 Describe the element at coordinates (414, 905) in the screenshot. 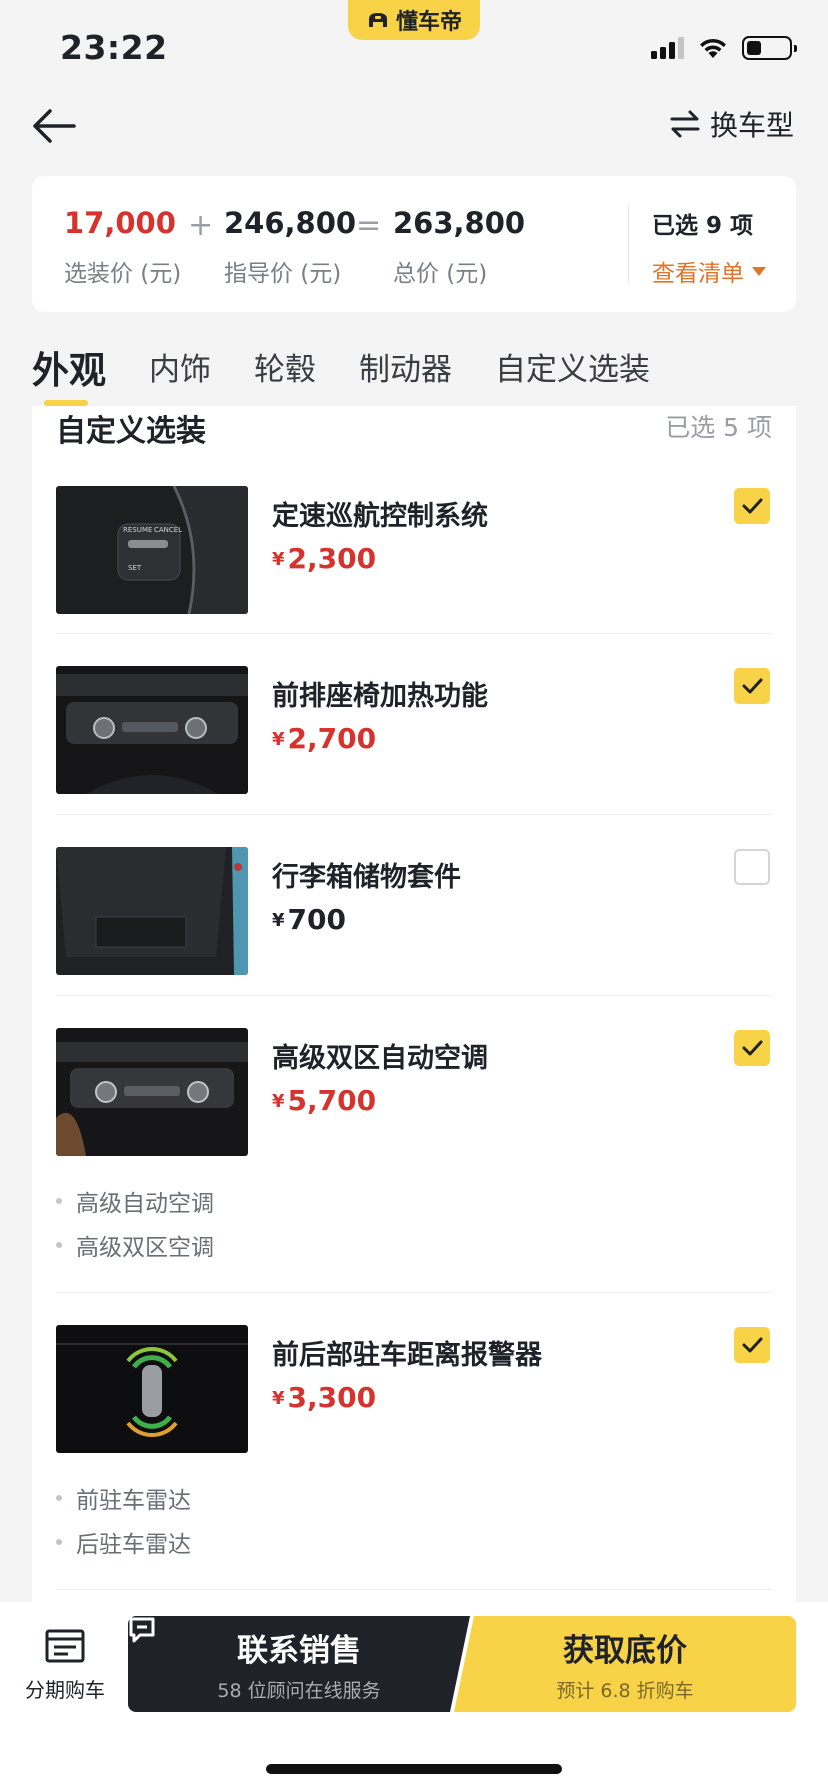

I see `option-item: 行李箱储物套件 ¥700` at that location.